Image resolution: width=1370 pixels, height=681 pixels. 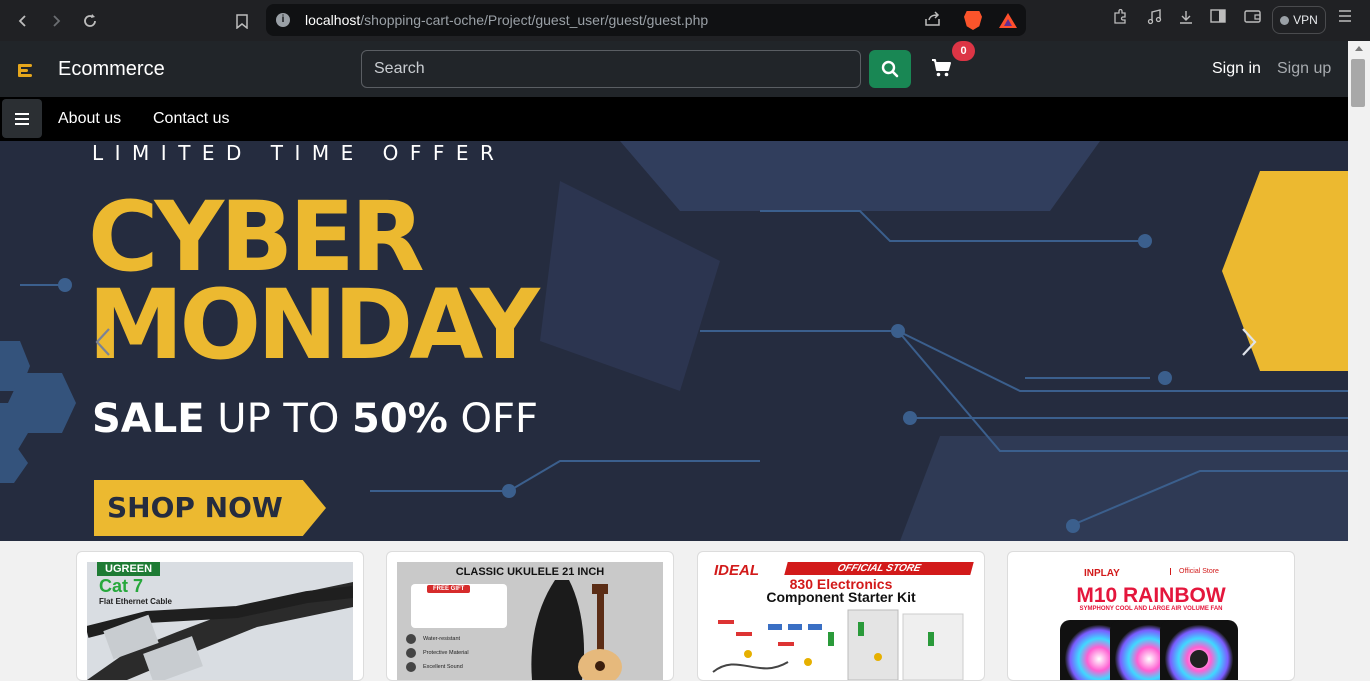 I want to click on site-navbar: Ecommerce 0 Sign in Sign up, so click(x=674, y=69).